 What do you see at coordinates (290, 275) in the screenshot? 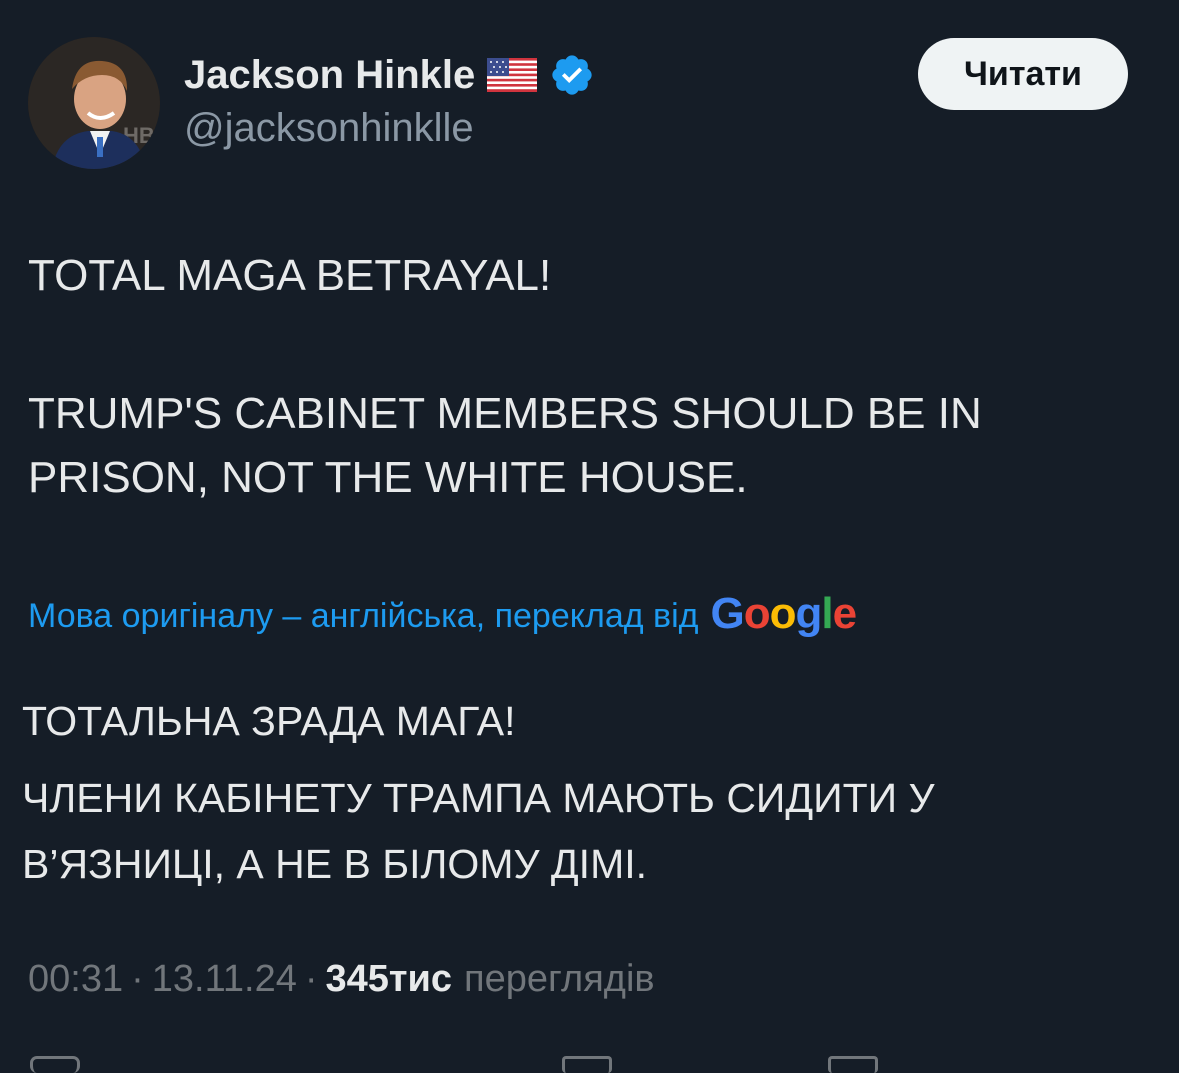
I see `tweet-text-line-1: TOTAL MAGA BETRAYAL!` at bounding box center [290, 275].